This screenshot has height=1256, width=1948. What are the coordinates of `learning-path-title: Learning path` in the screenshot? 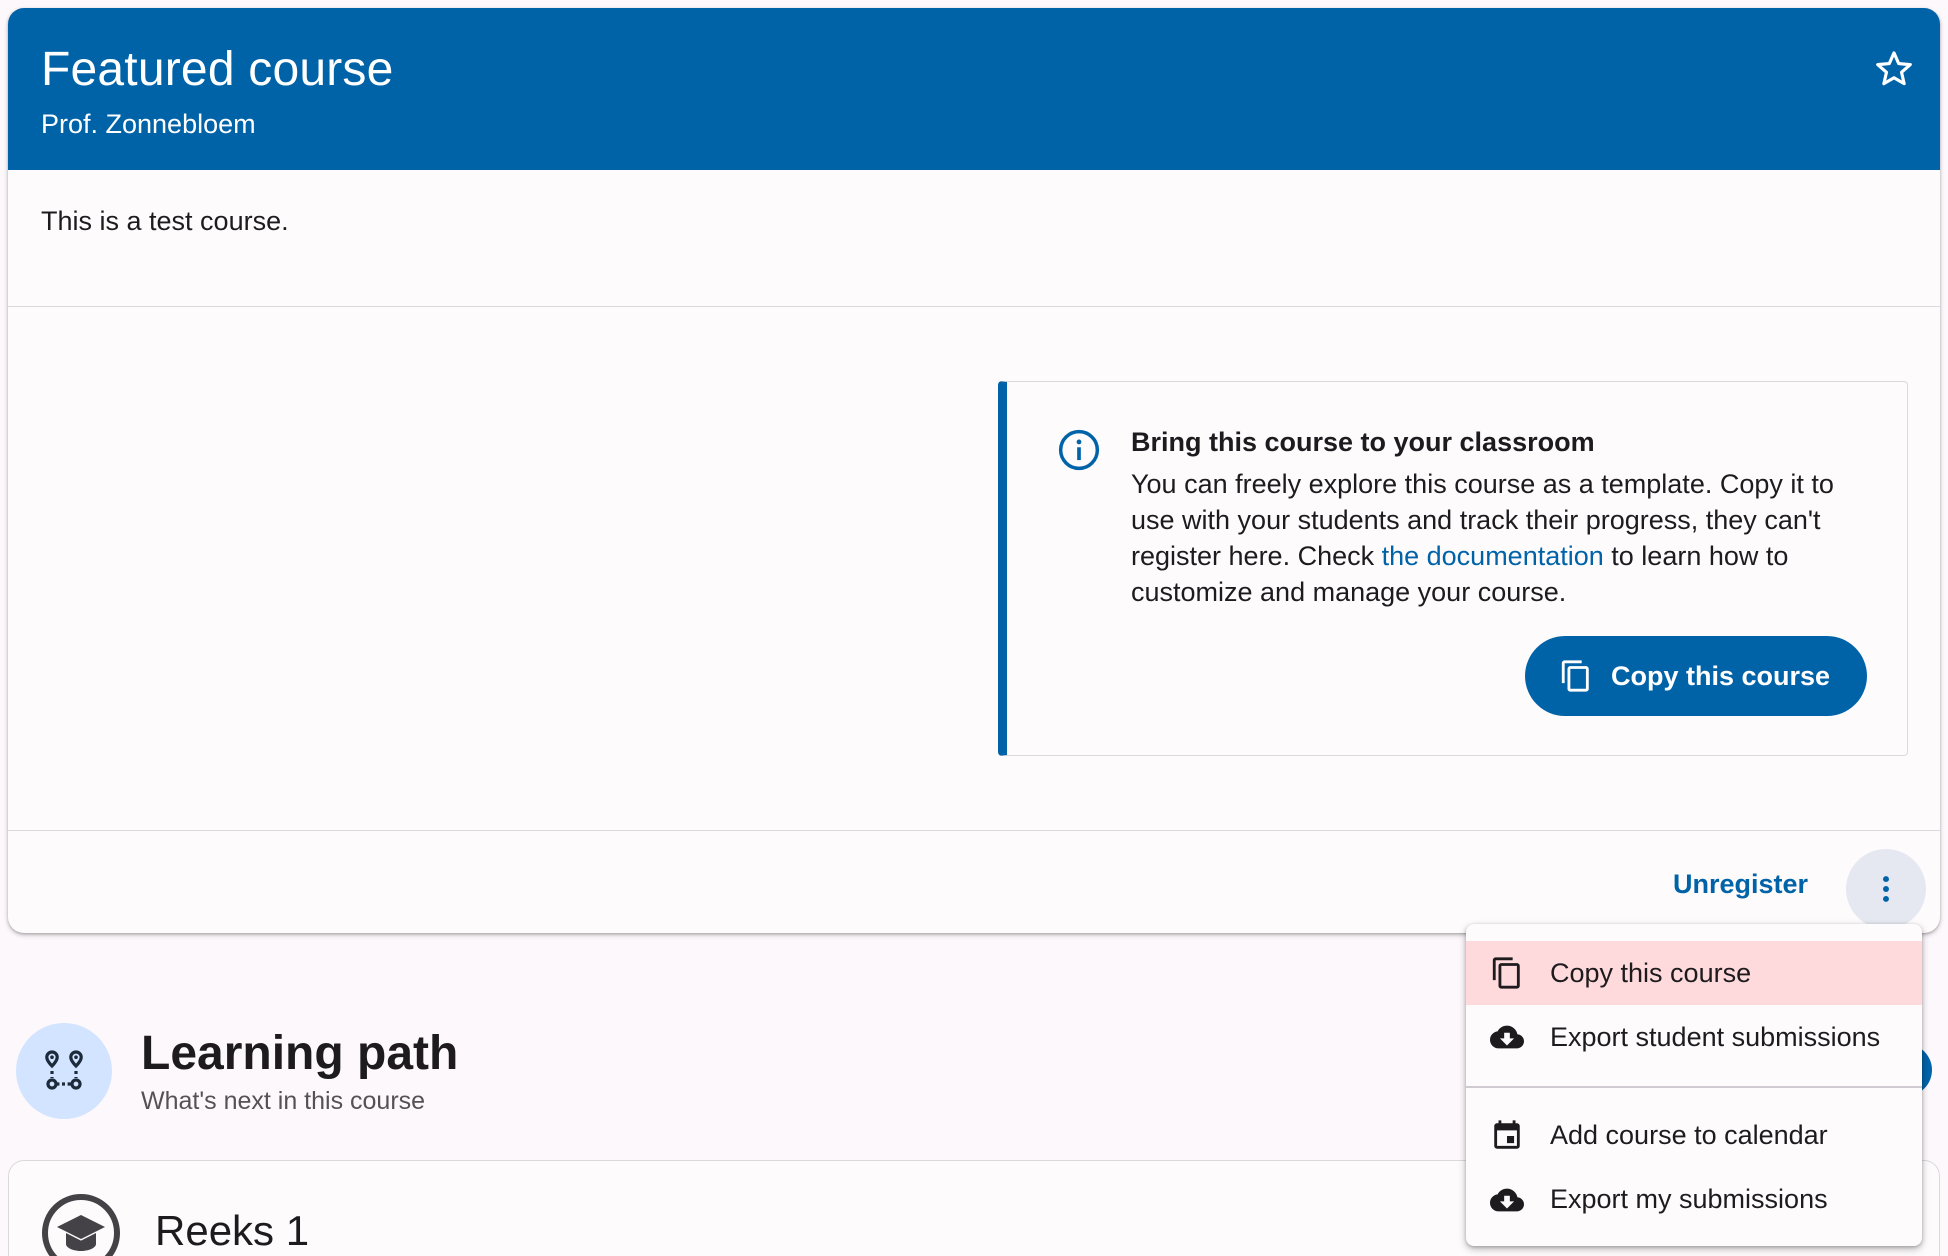 It's located at (300, 1053).